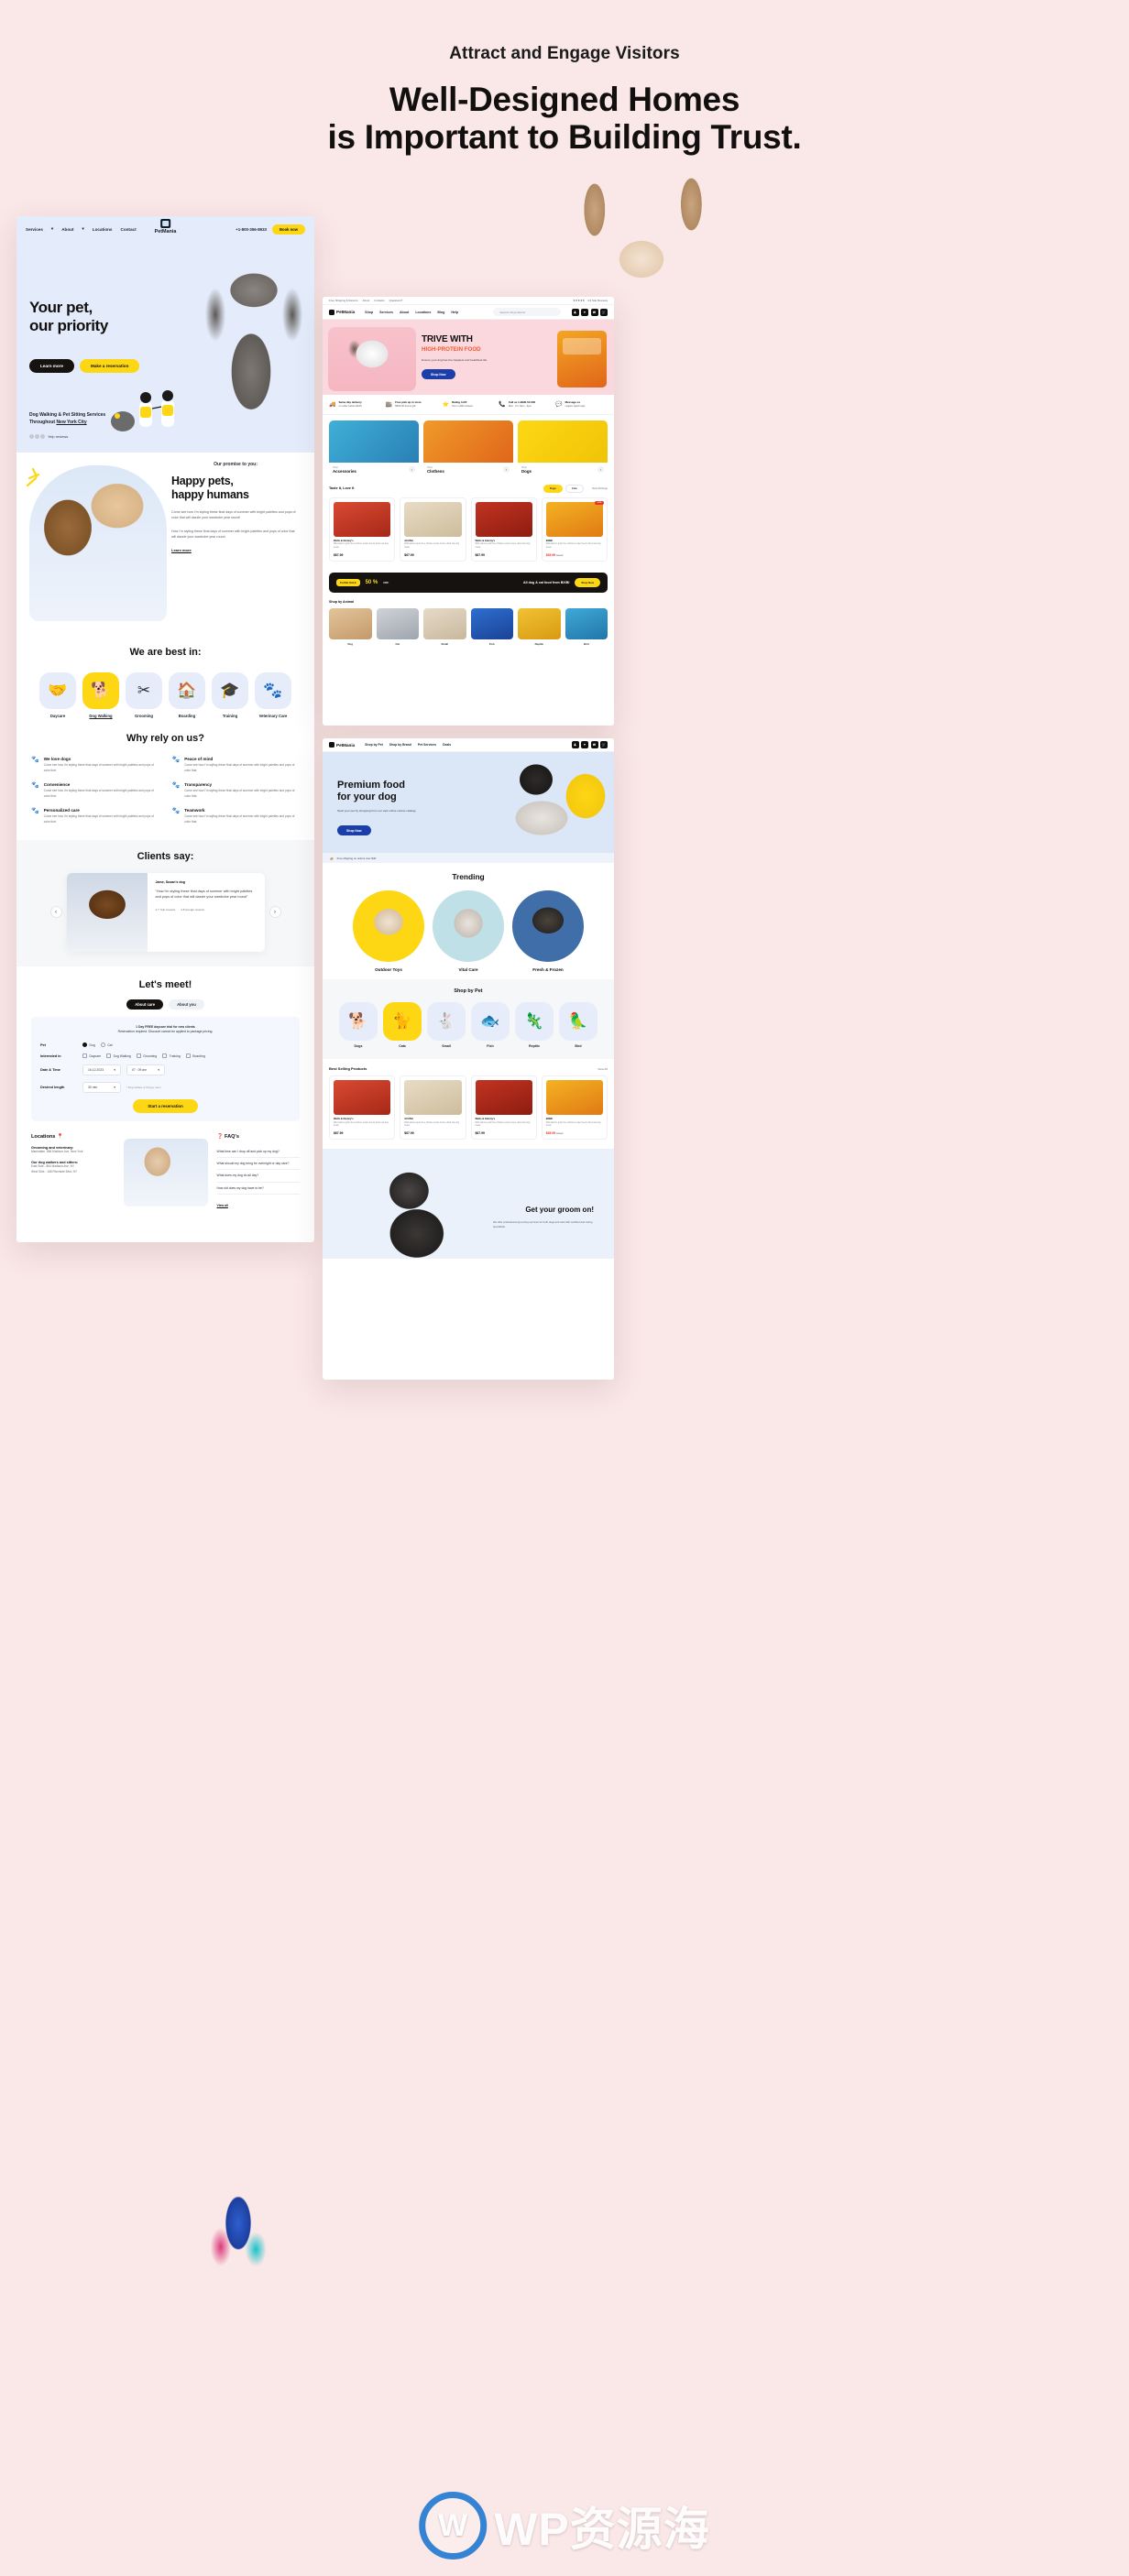 Image resolution: width=1129 pixels, height=2576 pixels. Describe the element at coordinates (588, 582) in the screenshot. I see `flash-sale-button: Shop Now` at that location.